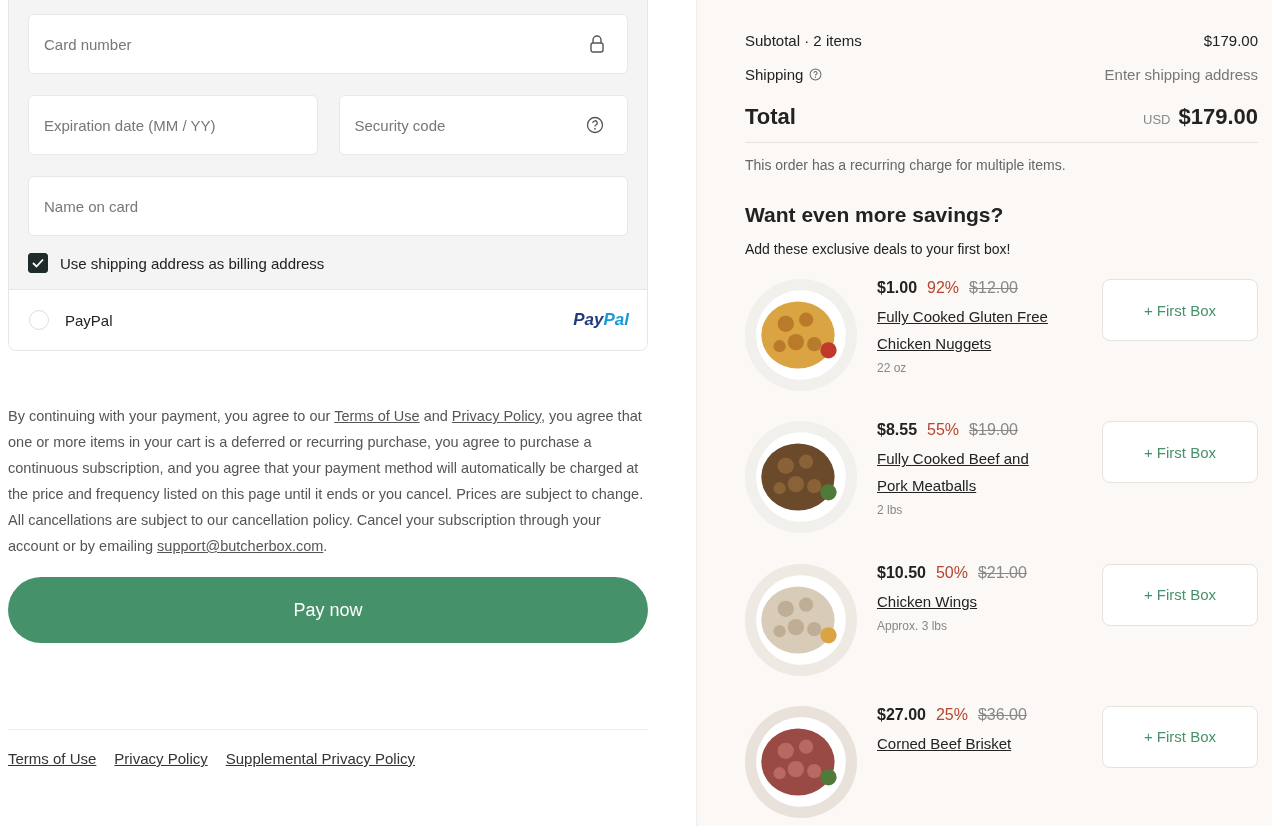  What do you see at coordinates (878, 249) in the screenshot?
I see `upsell-subtitle: Add these exclusive deals to your first box!` at bounding box center [878, 249].